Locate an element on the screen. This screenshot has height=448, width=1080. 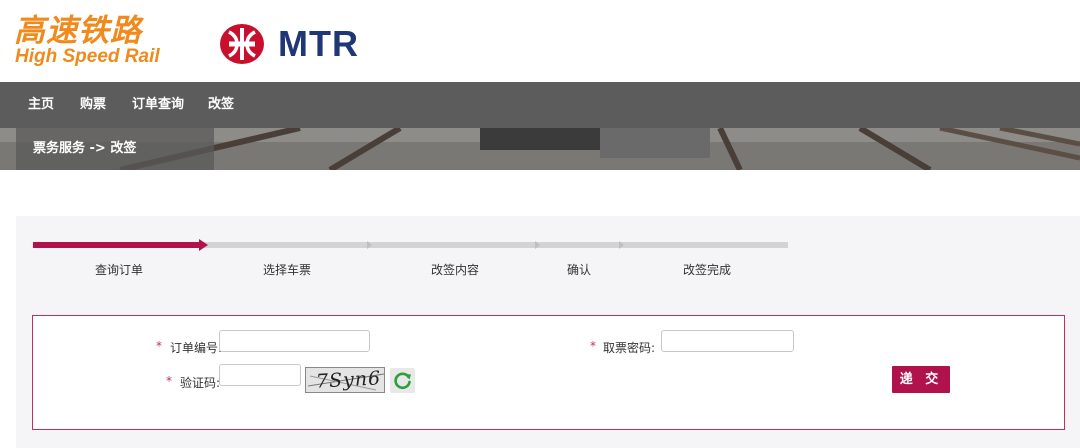
step-complete: 改签完成 is located at coordinates (707, 270).